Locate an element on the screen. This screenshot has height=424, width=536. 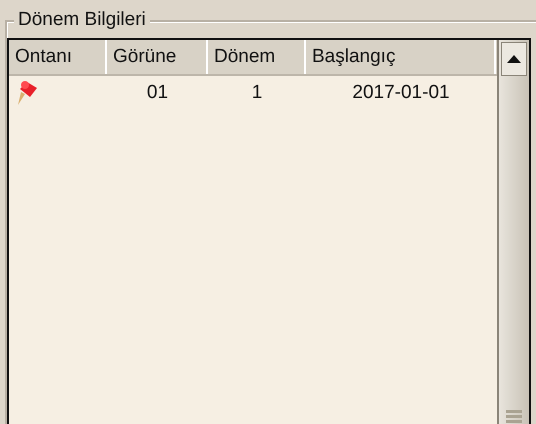
column-header: Dönem is located at coordinates (257, 57).